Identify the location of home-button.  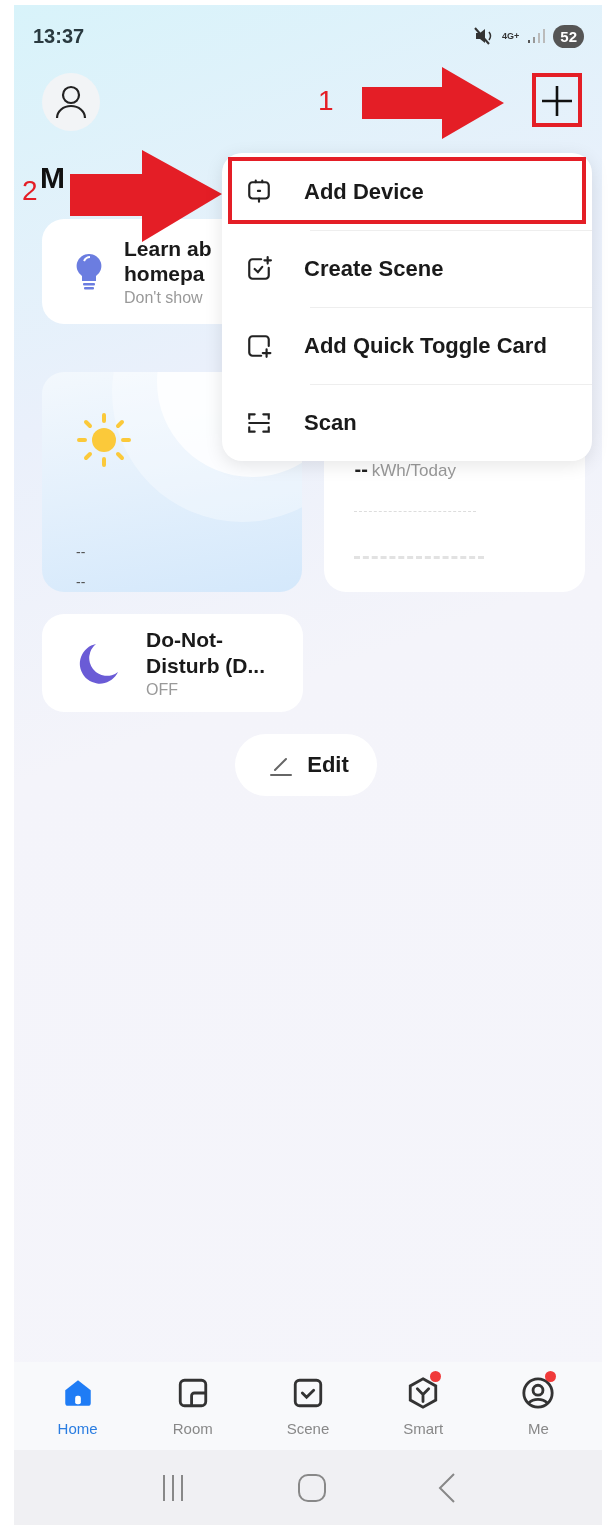
(312, 1487).